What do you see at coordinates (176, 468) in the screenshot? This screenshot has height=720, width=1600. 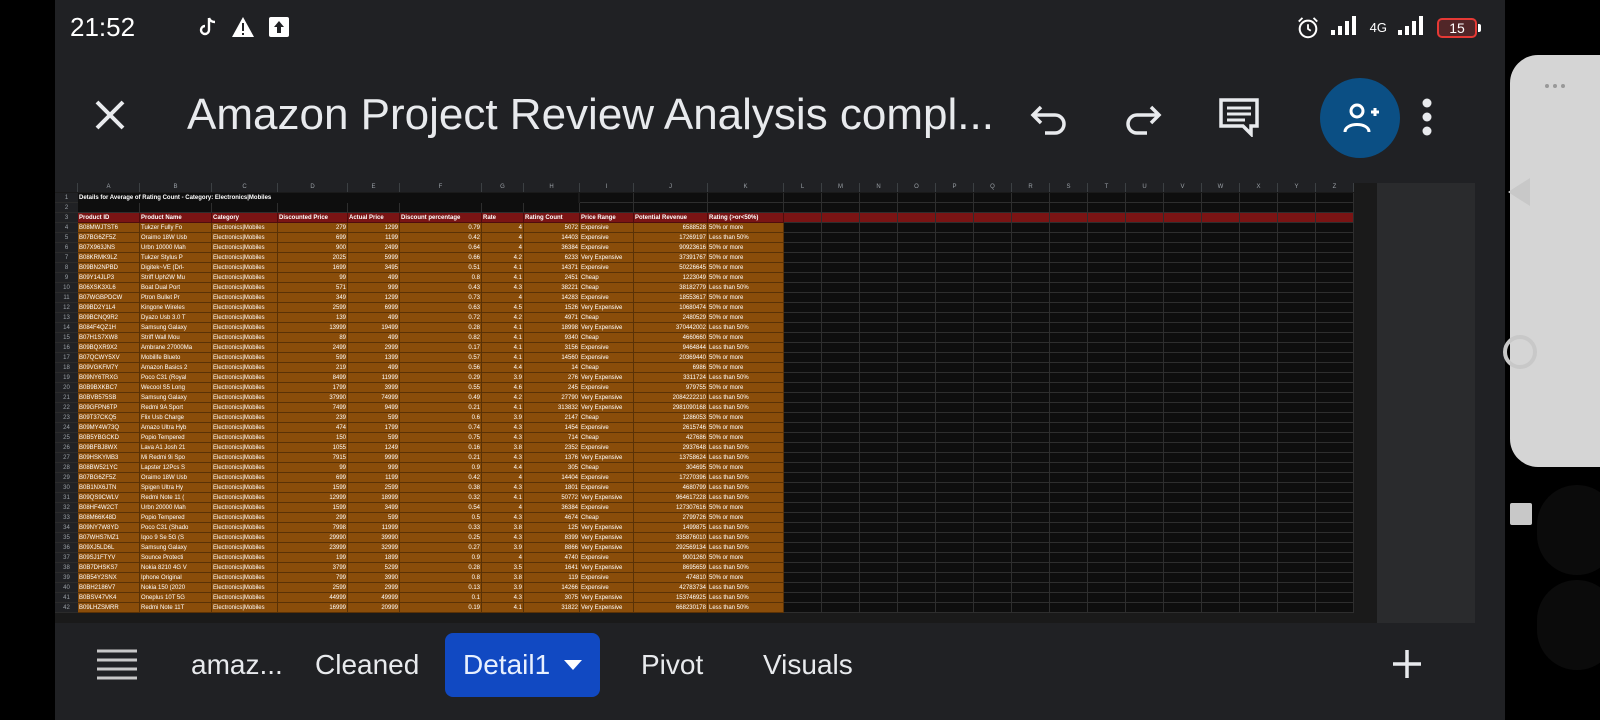 I see `data-cell: Lapster 12Pcs S` at bounding box center [176, 468].